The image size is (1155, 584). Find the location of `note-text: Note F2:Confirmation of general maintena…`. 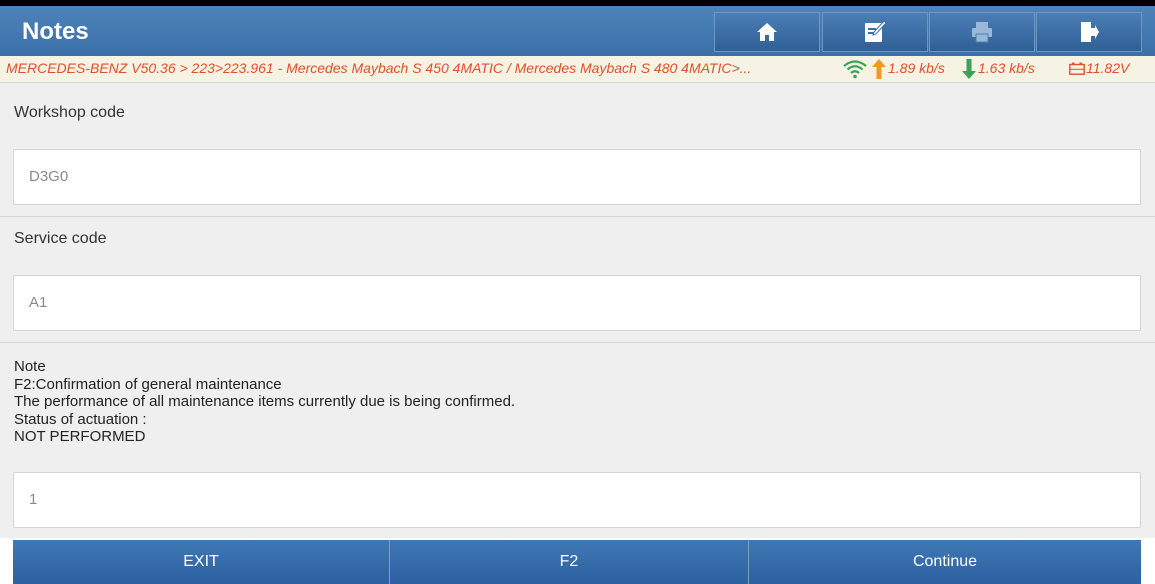

note-text: Note F2:Confirmation of general maintena… is located at coordinates (264, 402).